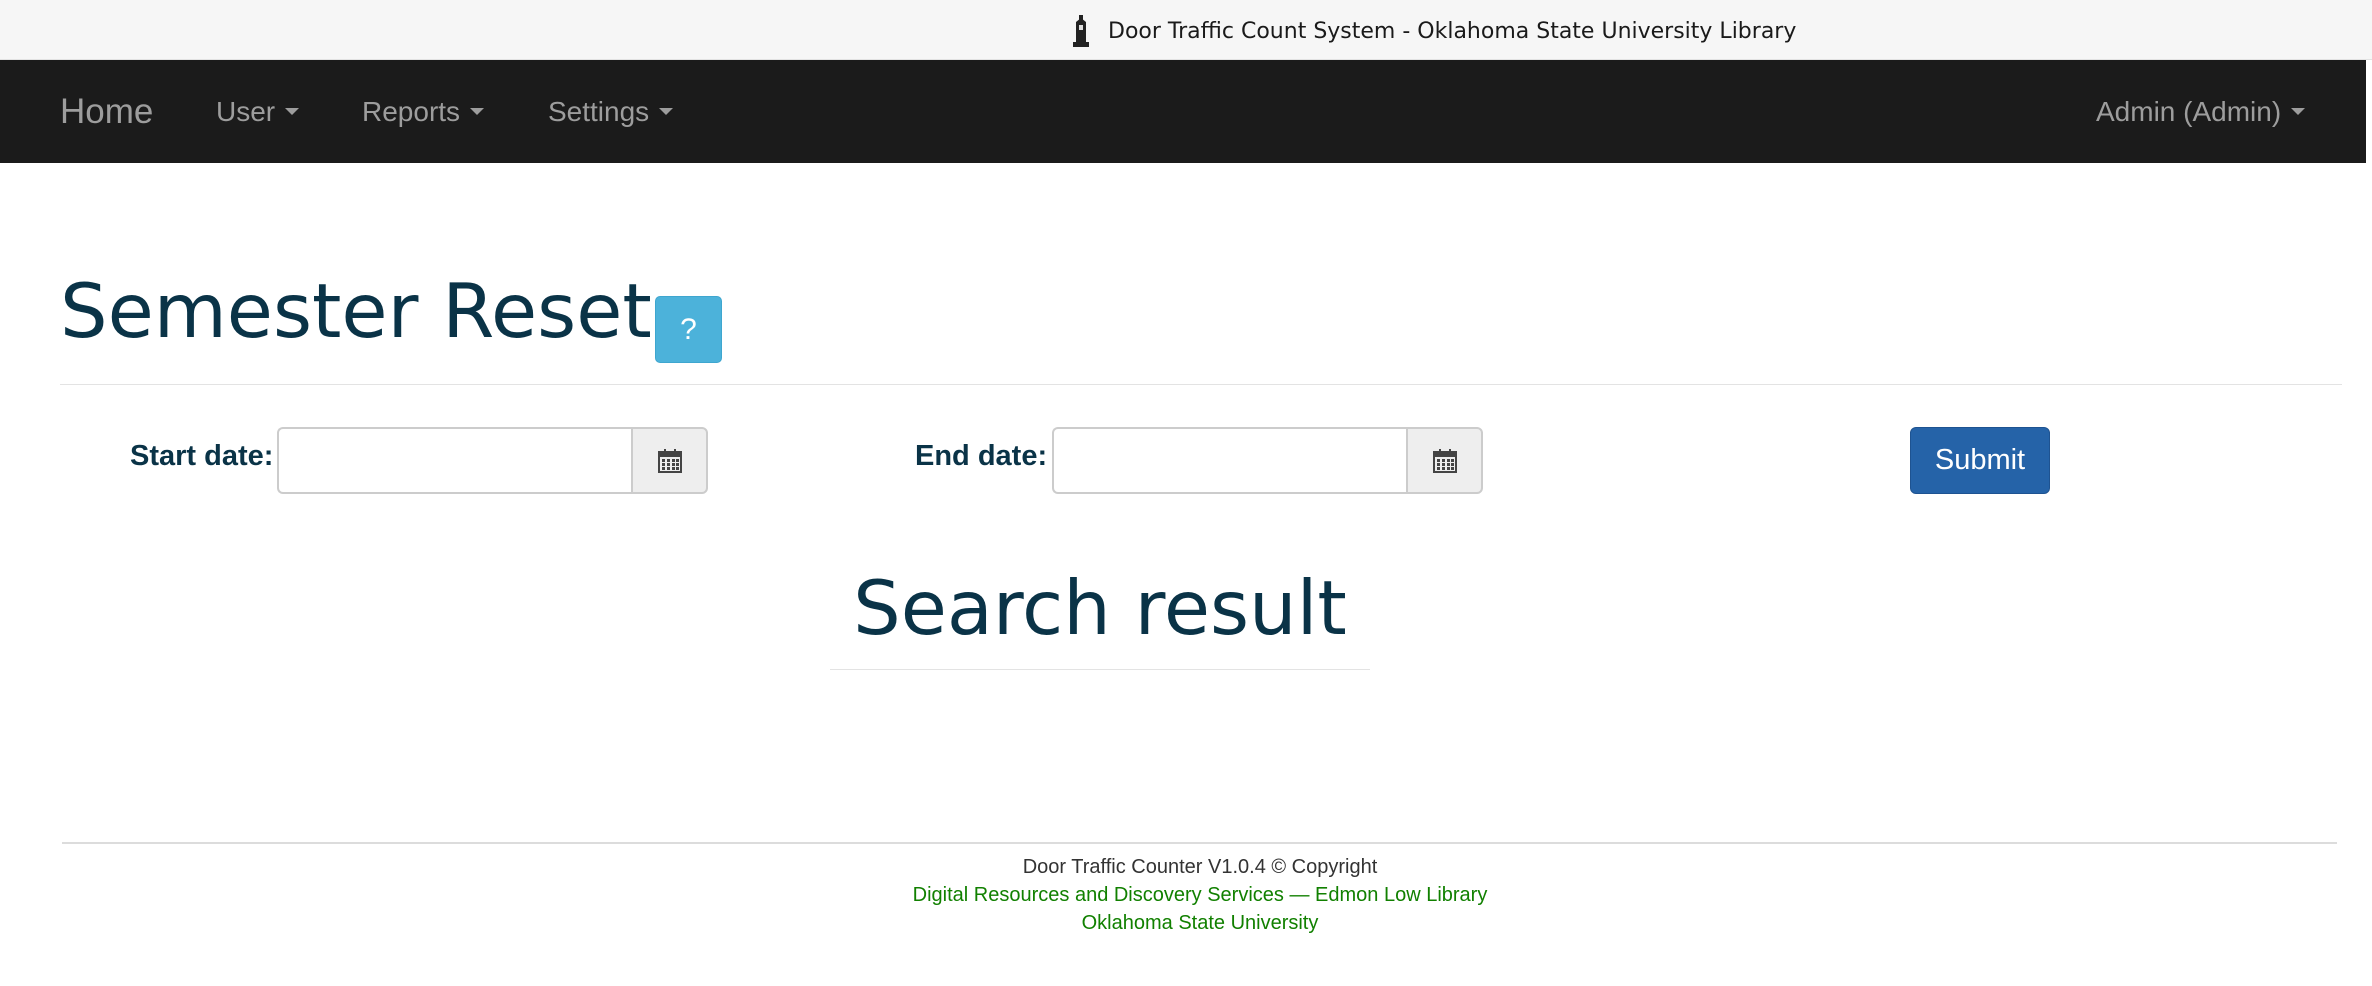  I want to click on title-divider, so click(1201, 384).